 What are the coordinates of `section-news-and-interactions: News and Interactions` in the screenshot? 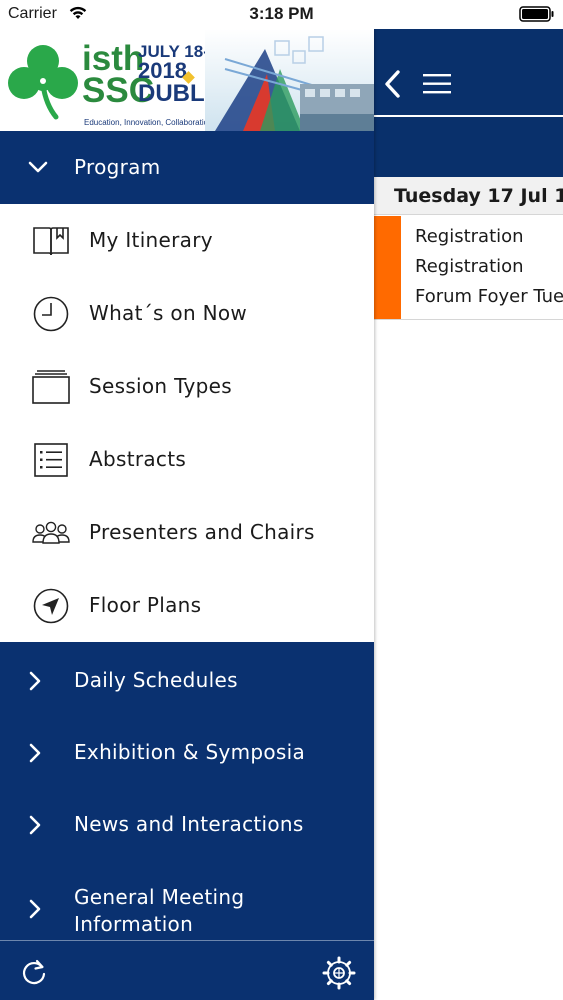 It's located at (187, 824).